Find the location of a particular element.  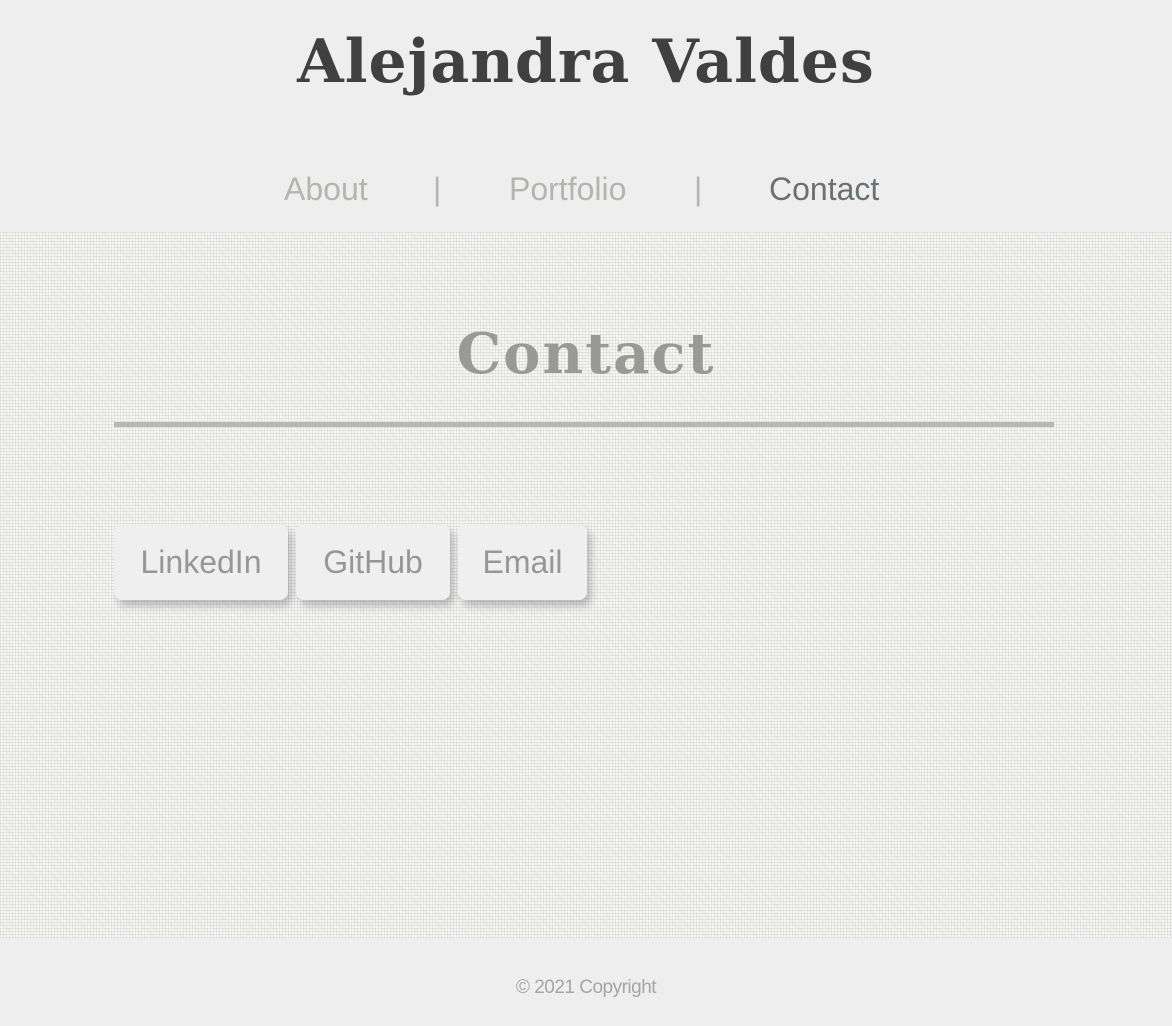

github-button: GitHub is located at coordinates (373, 562).